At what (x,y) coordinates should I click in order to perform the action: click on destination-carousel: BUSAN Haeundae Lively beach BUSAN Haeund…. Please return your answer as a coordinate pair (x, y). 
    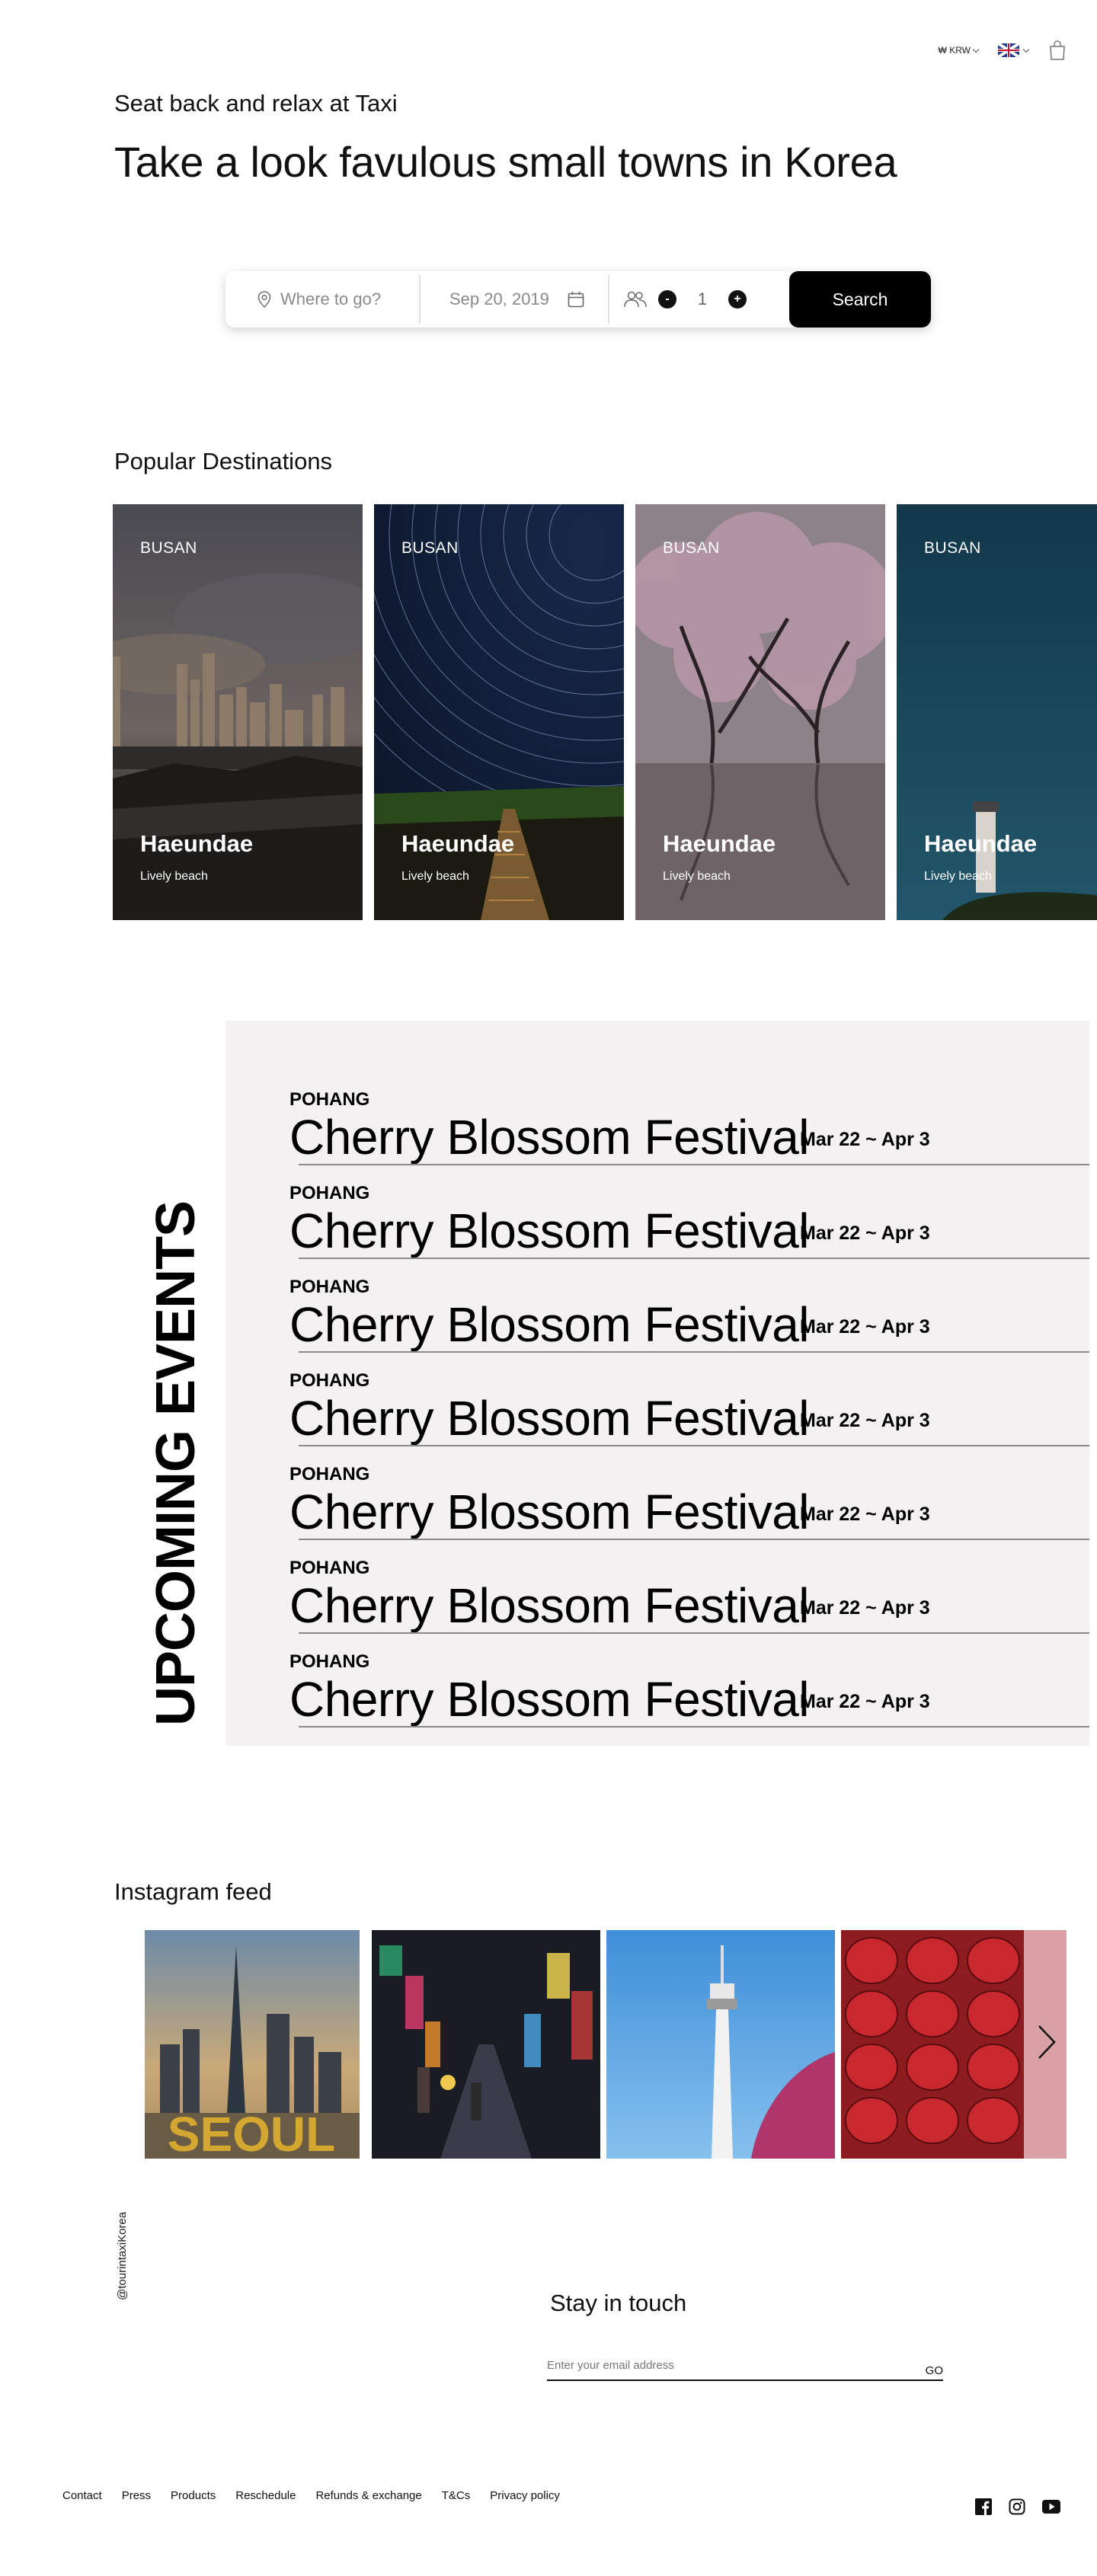
    Looking at the image, I should click on (605, 712).